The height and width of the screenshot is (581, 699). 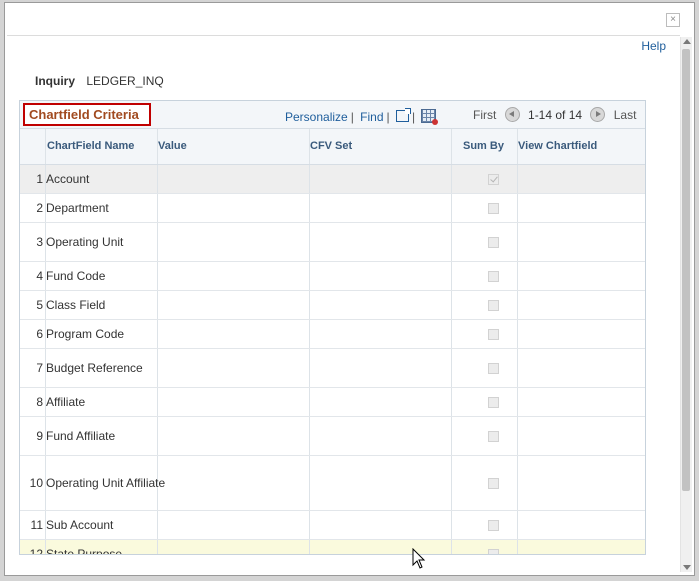 What do you see at coordinates (332, 368) in the screenshot?
I see `table-row: 7 Budget Reference` at bounding box center [332, 368].